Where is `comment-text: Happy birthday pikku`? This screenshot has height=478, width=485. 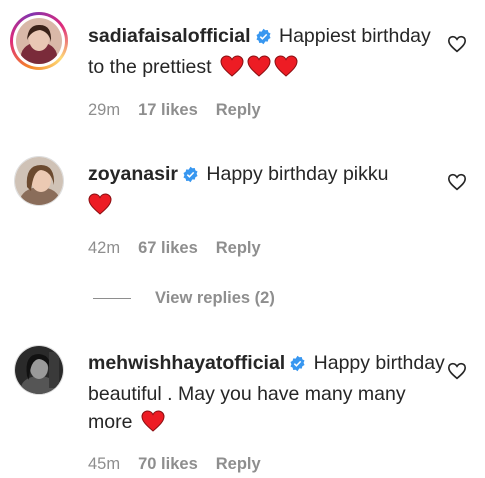 comment-text: Happy birthday pikku is located at coordinates (297, 174).